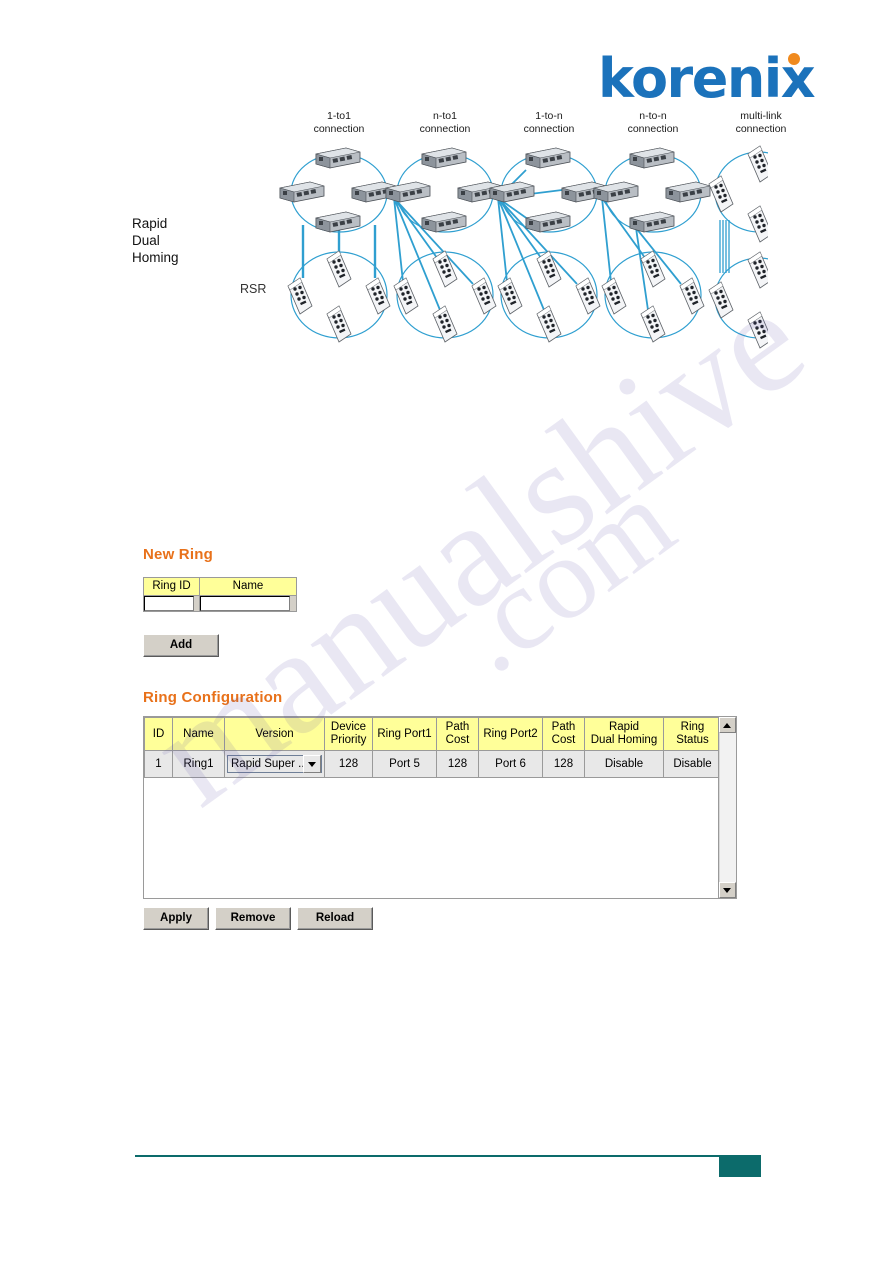  What do you see at coordinates (624, 727) in the screenshot?
I see `col-header-rapid-dual-homing-line1: Rapid` at bounding box center [624, 727].